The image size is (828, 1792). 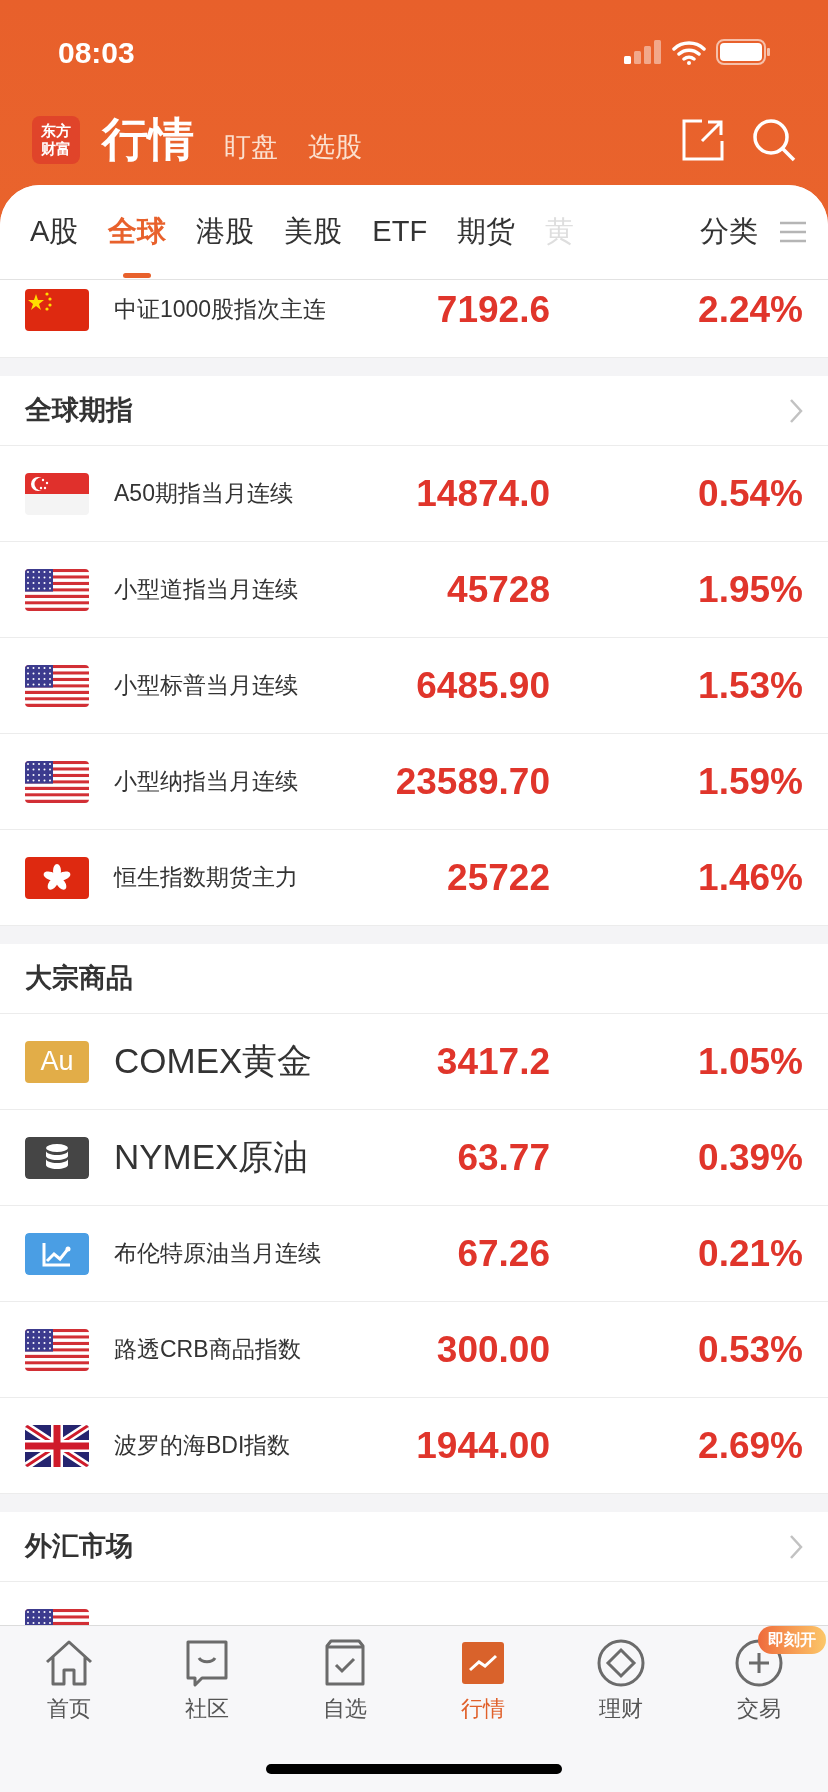 I want to click on market-tab: ETF, so click(x=400, y=232).